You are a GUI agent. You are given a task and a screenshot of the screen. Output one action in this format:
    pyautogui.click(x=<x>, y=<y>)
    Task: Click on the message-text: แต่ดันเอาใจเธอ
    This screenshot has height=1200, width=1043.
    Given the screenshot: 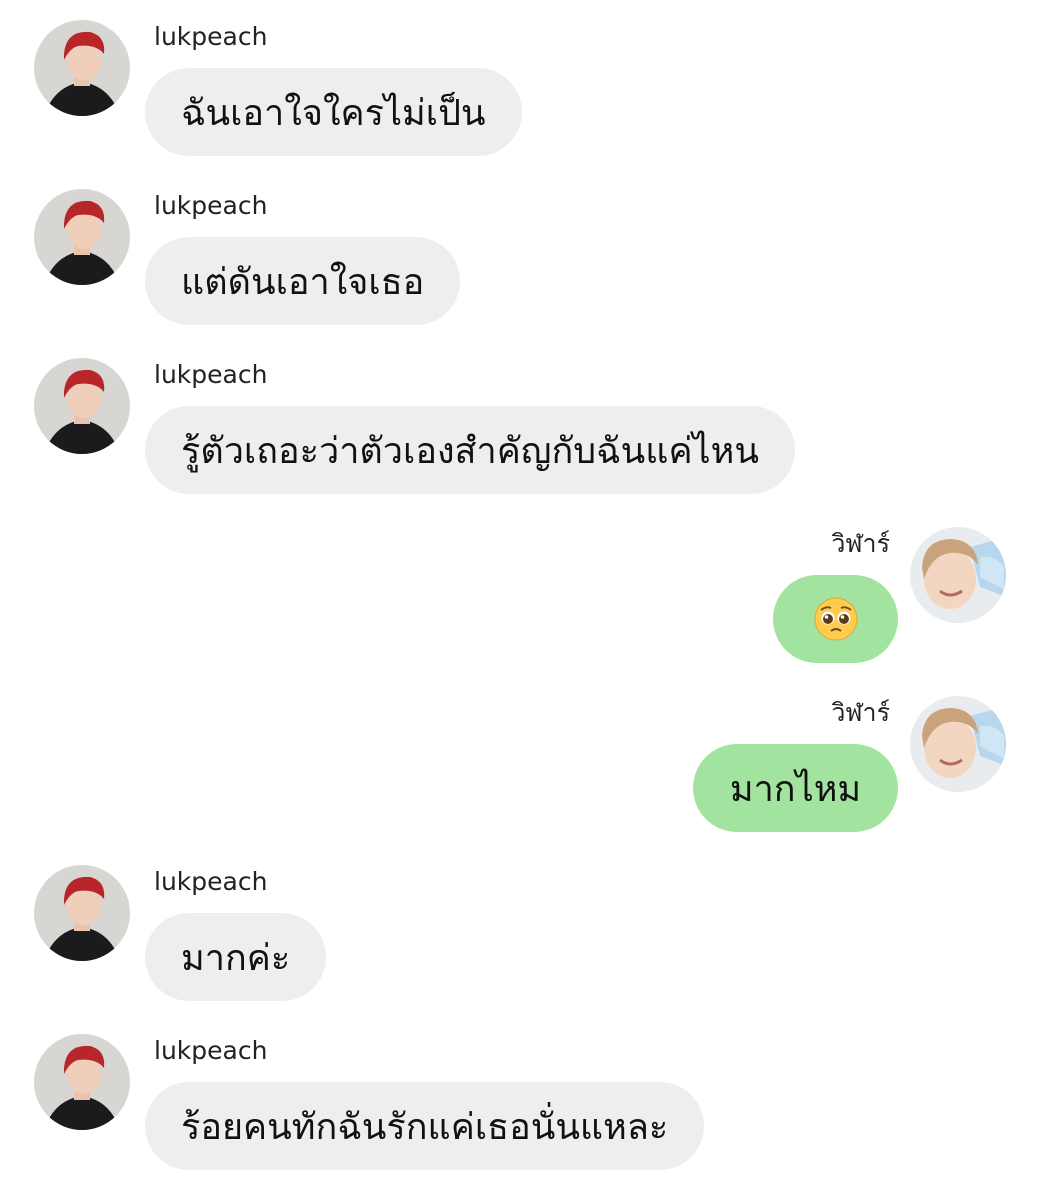 What is the action you would take?
    pyautogui.click(x=303, y=282)
    